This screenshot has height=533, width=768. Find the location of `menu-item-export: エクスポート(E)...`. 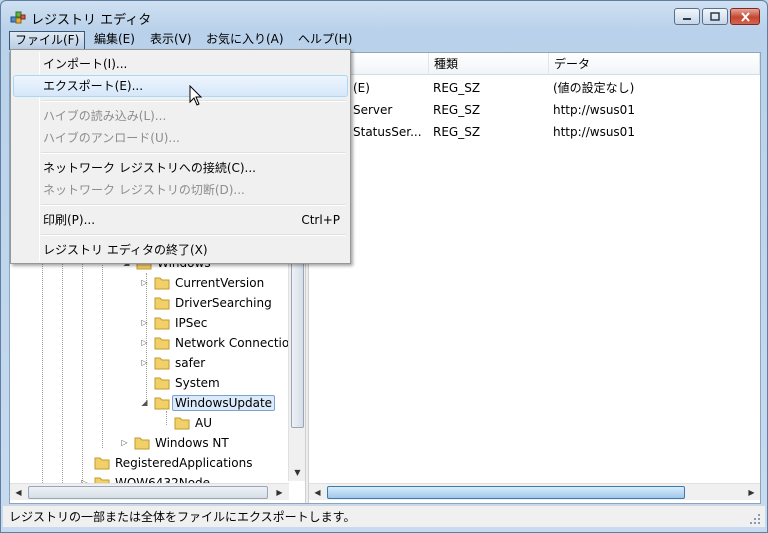

menu-item-export: エクスポート(E)... is located at coordinates (180, 86).